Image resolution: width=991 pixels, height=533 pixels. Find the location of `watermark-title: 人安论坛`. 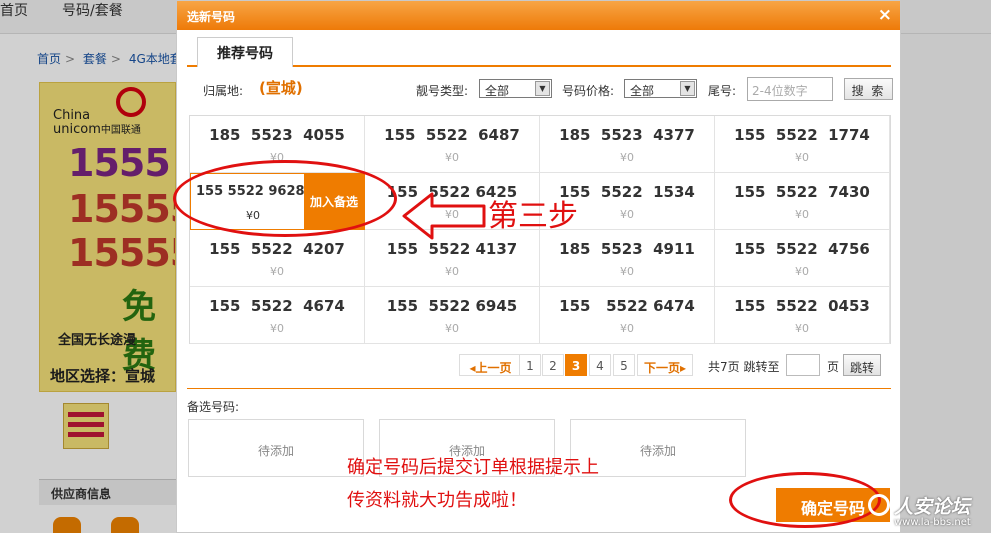

watermark-title: 人安论坛 is located at coordinates (932, 507).